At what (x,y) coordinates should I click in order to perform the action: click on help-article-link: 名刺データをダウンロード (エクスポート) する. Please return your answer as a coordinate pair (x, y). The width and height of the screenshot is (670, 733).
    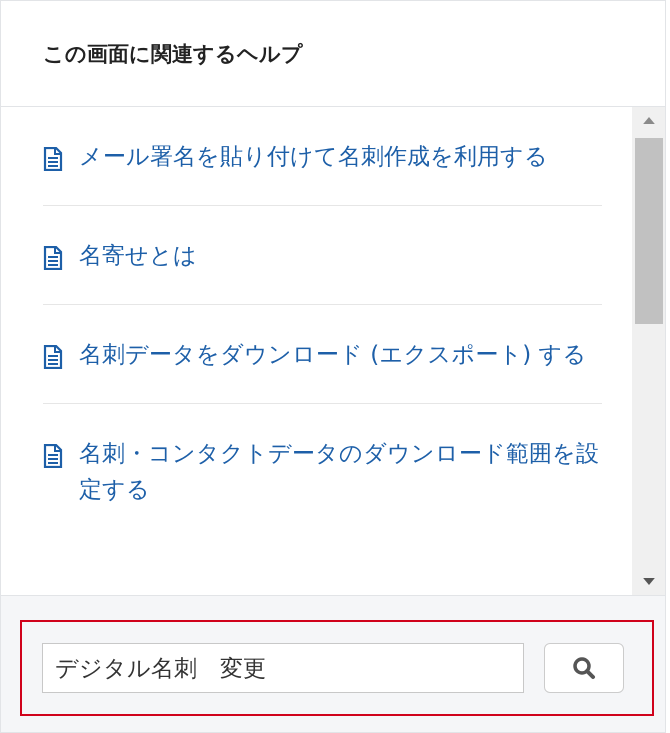
    Looking at the image, I should click on (333, 355).